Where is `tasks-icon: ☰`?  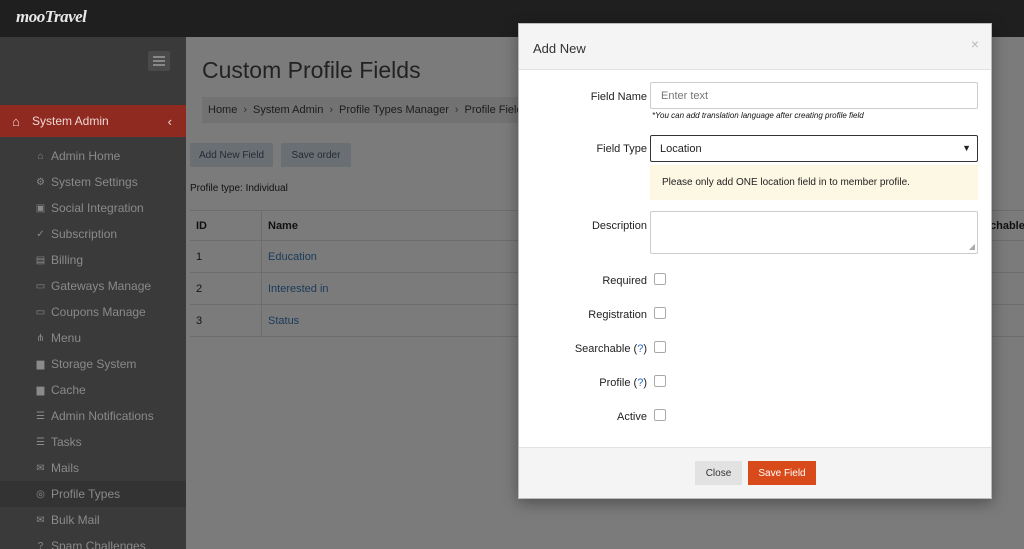
tasks-icon: ☰ is located at coordinates (40, 442).